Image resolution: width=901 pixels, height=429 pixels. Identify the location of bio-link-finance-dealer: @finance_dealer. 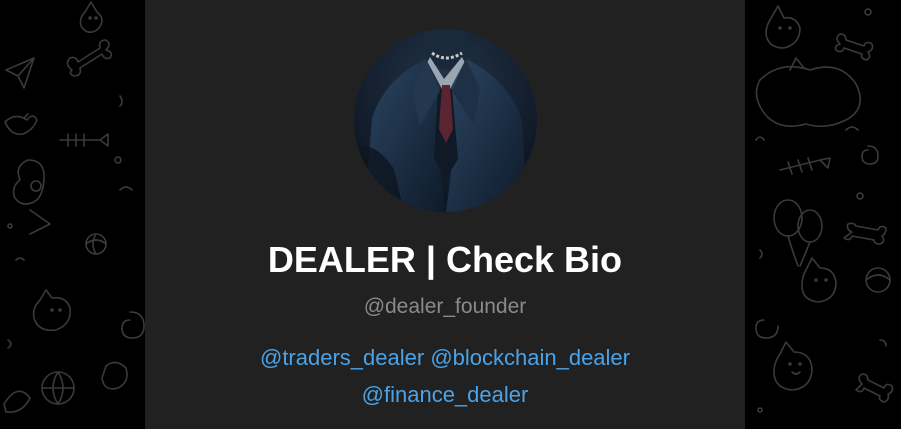
(445, 394).